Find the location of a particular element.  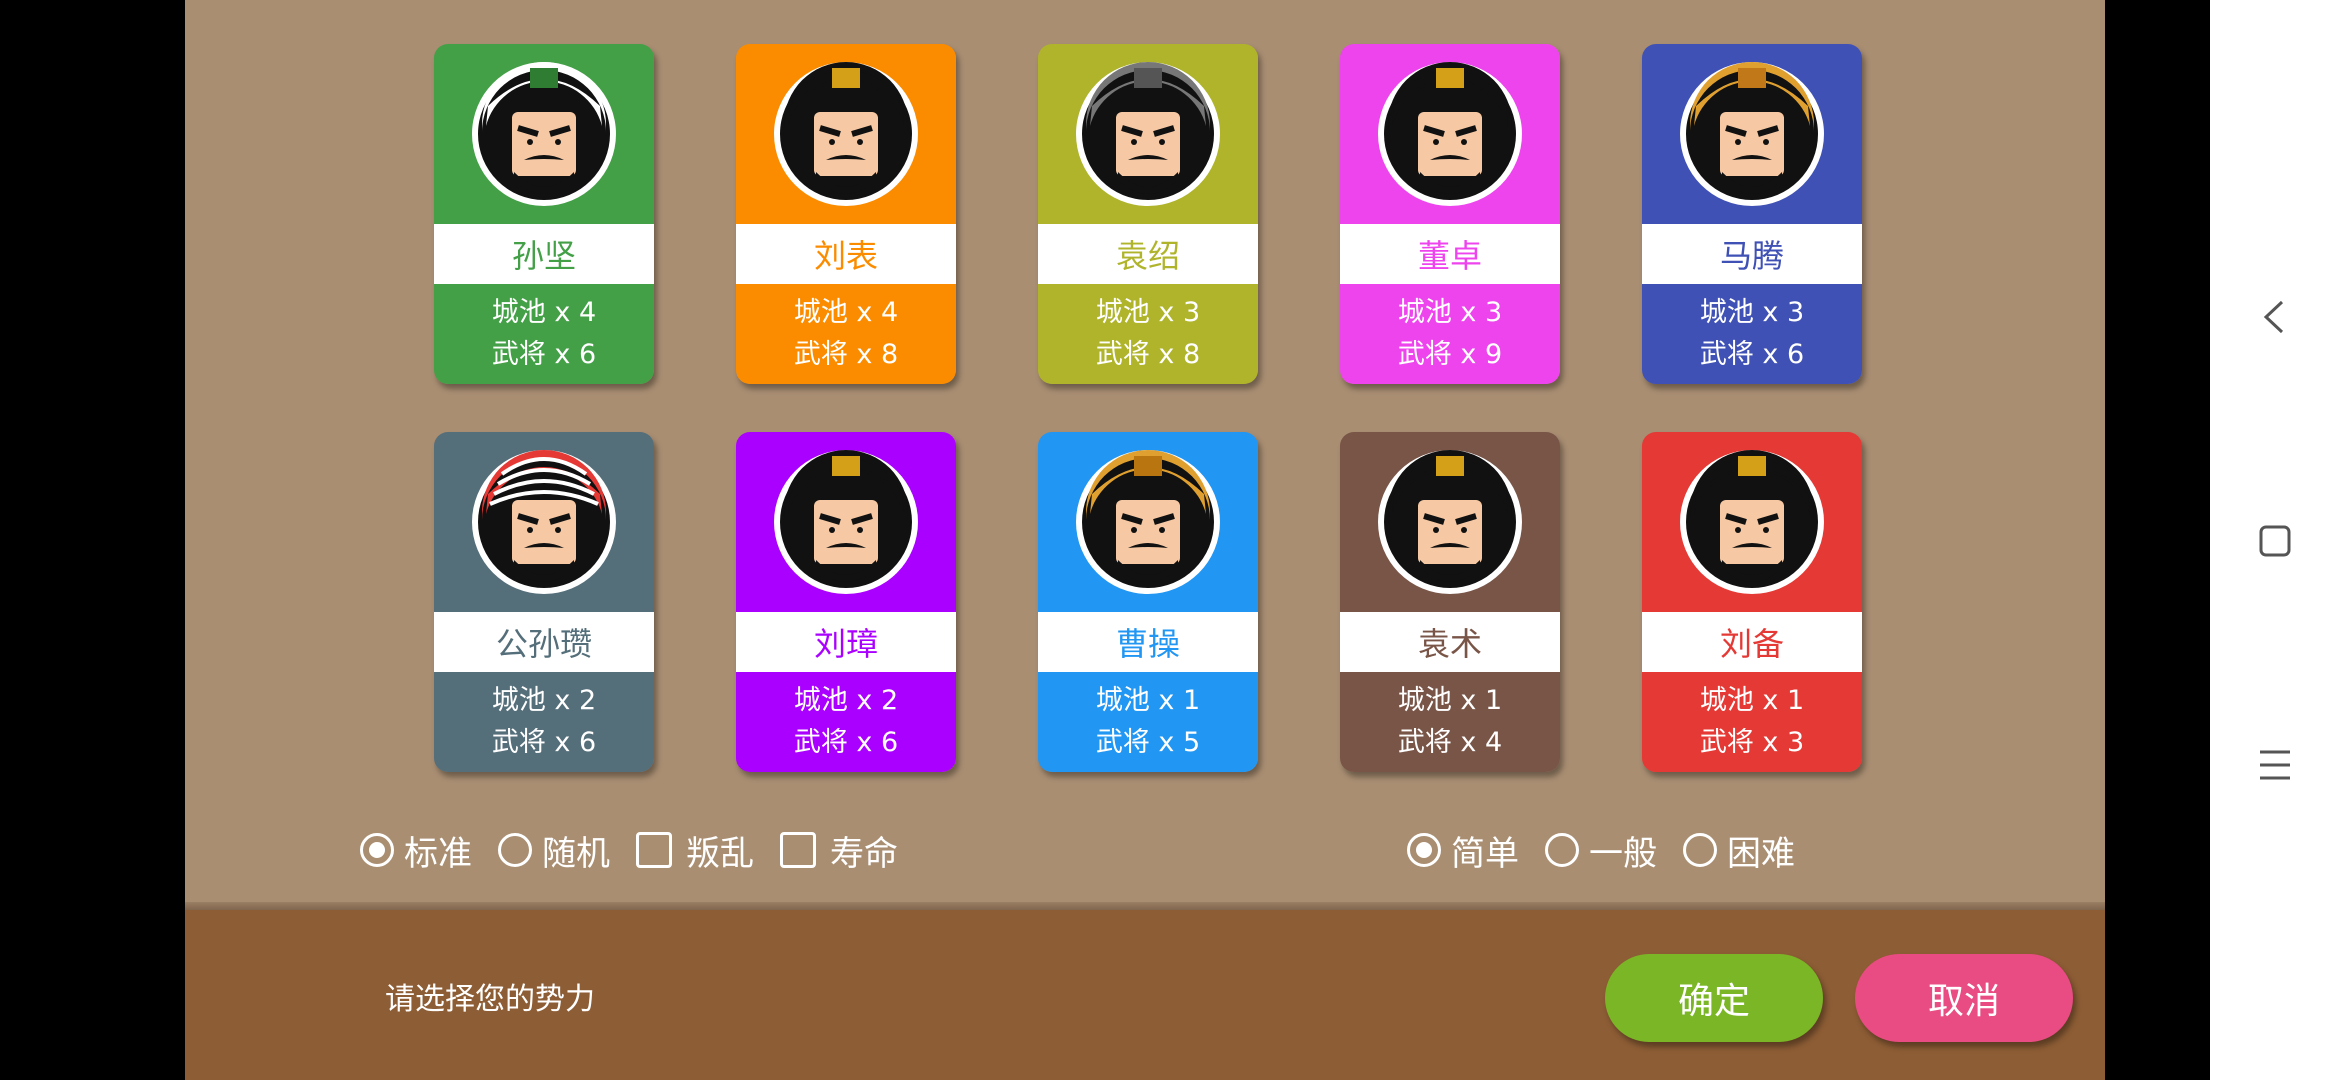

faction-stats: 城池 x 1 武将 x 5 is located at coordinates (1148, 722).